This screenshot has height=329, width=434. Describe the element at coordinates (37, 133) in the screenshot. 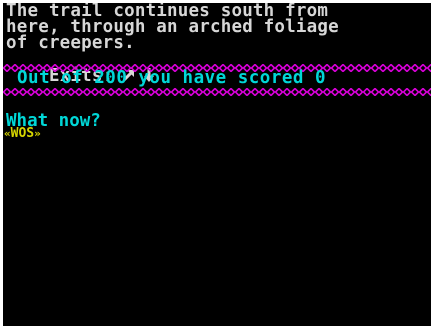

I see `logo-right-chevron: »` at that location.